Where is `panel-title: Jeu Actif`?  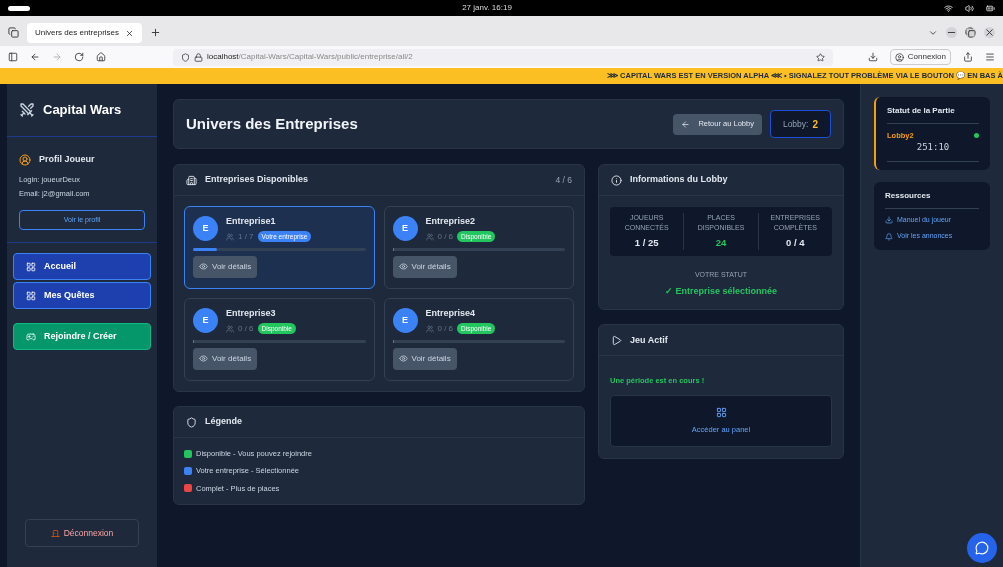
panel-title: Jeu Actif is located at coordinates (649, 340).